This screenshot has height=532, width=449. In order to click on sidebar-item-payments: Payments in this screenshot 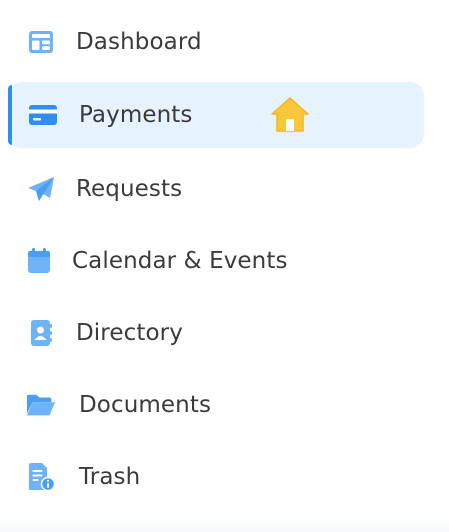, I will do `click(216, 115)`.